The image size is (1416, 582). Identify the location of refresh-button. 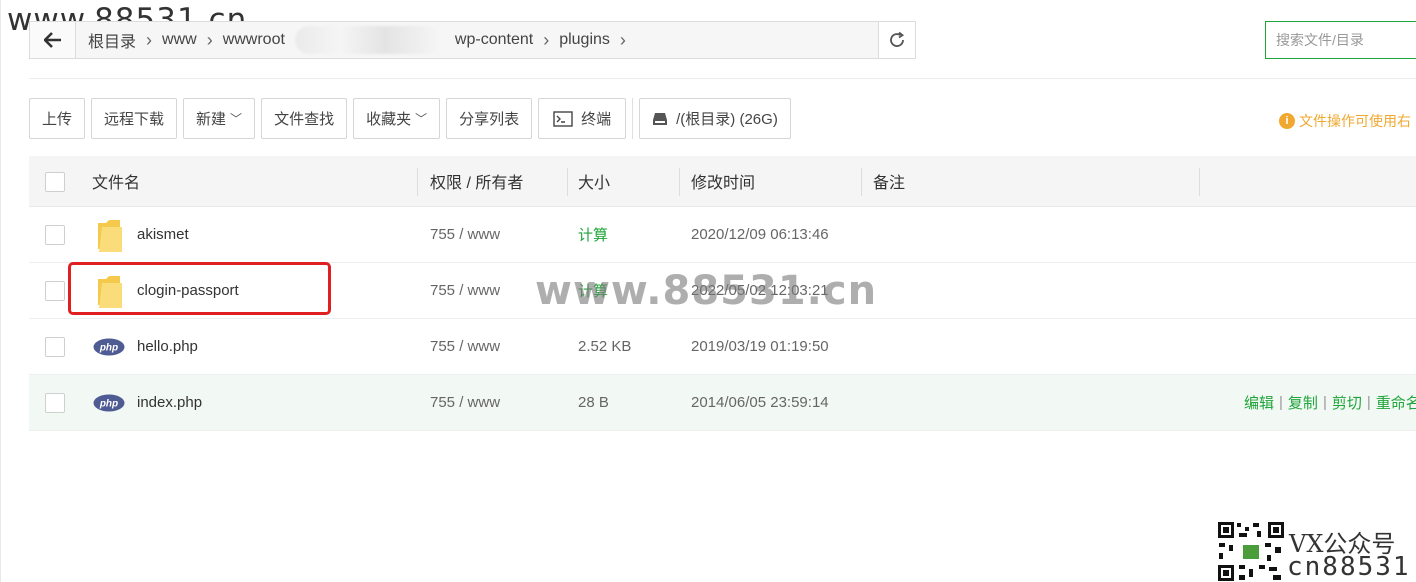
(897, 40).